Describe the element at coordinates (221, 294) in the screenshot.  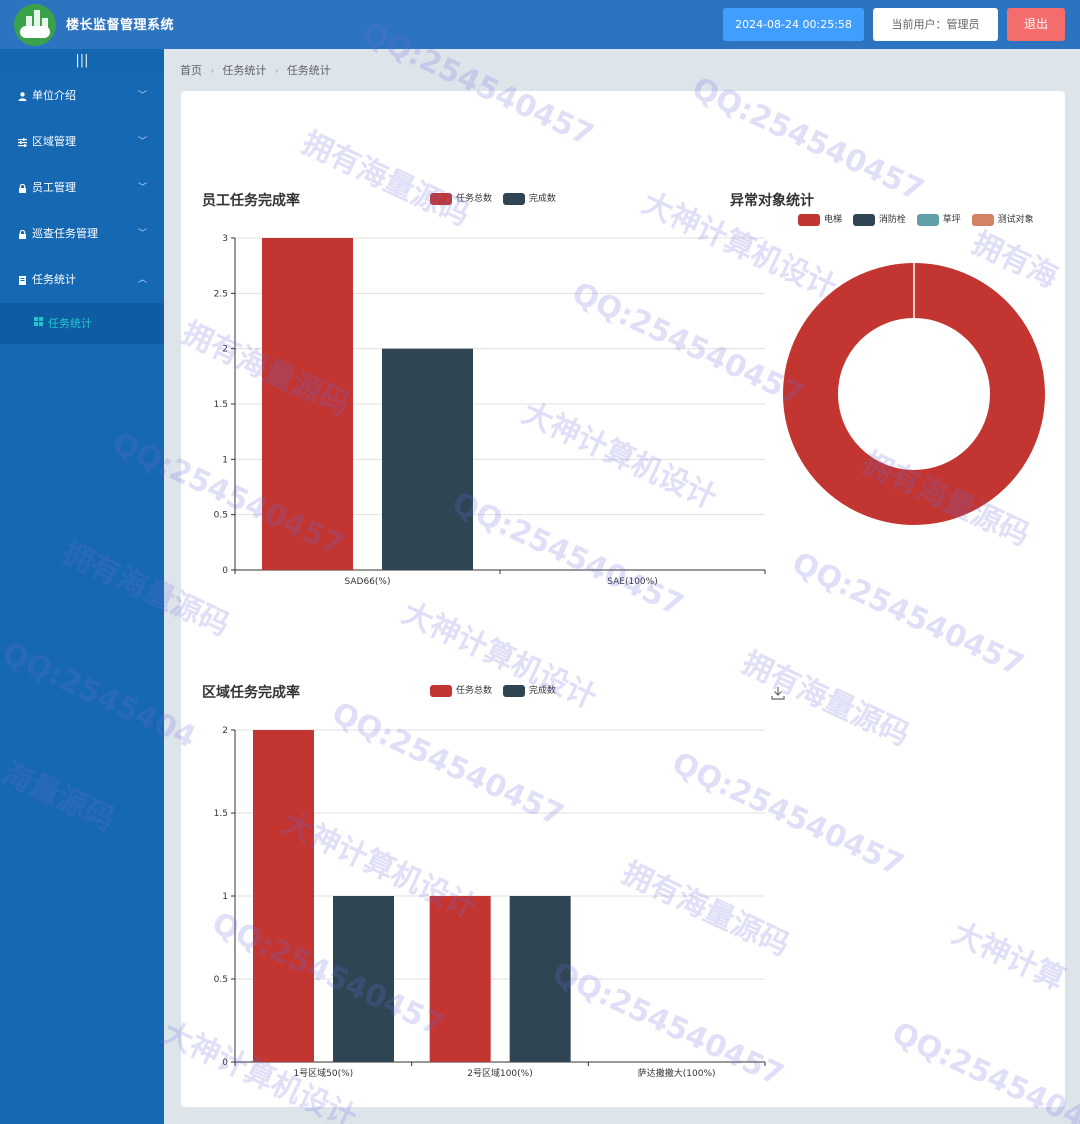
I see `y-tick-label: 2.5` at that location.